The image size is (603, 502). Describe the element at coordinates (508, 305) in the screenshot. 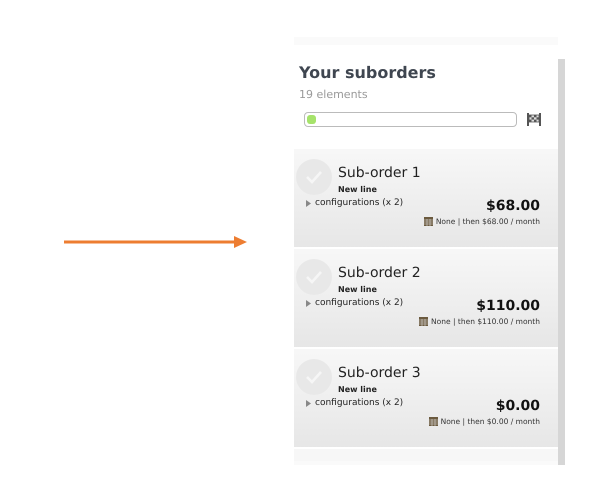

I see `suborder-price: $110.00` at that location.